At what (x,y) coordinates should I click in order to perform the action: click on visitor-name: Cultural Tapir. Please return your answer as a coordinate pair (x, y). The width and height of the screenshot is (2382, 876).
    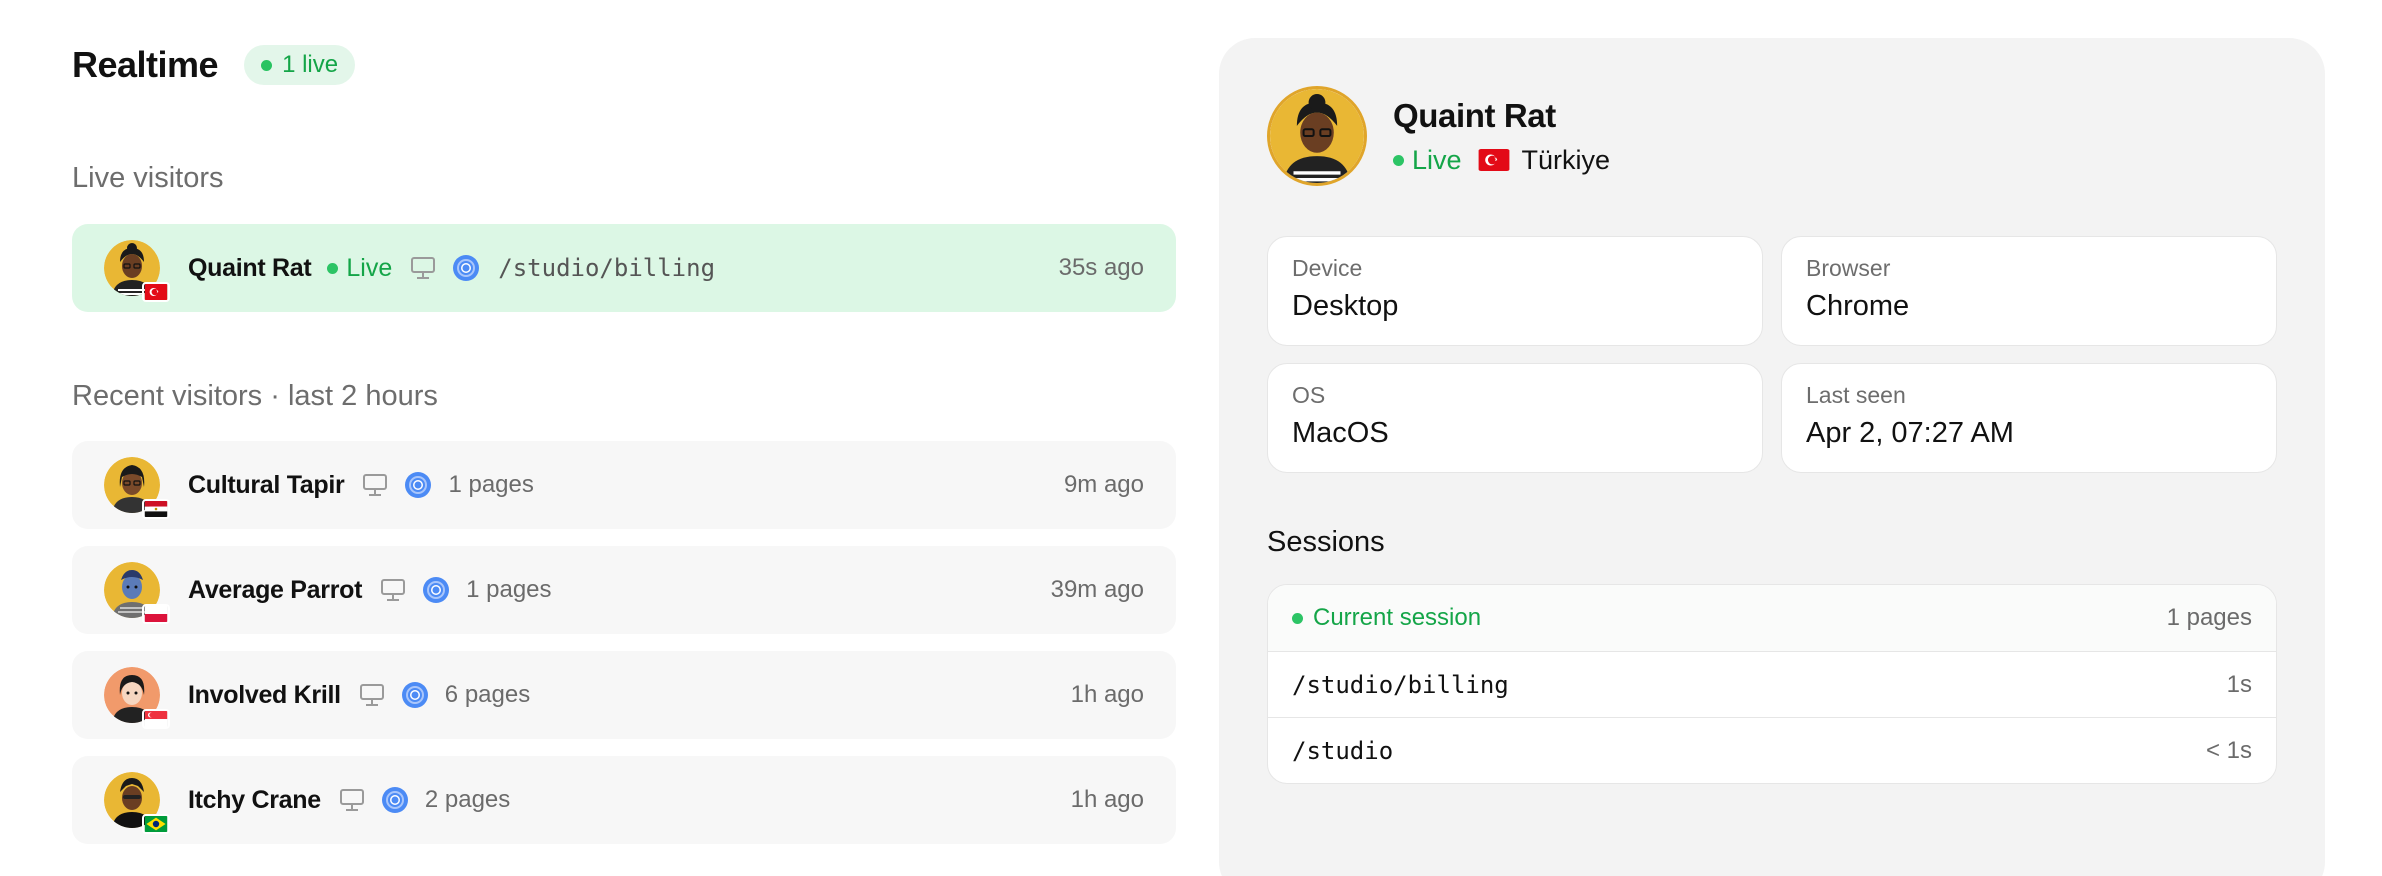
    Looking at the image, I should click on (266, 484).